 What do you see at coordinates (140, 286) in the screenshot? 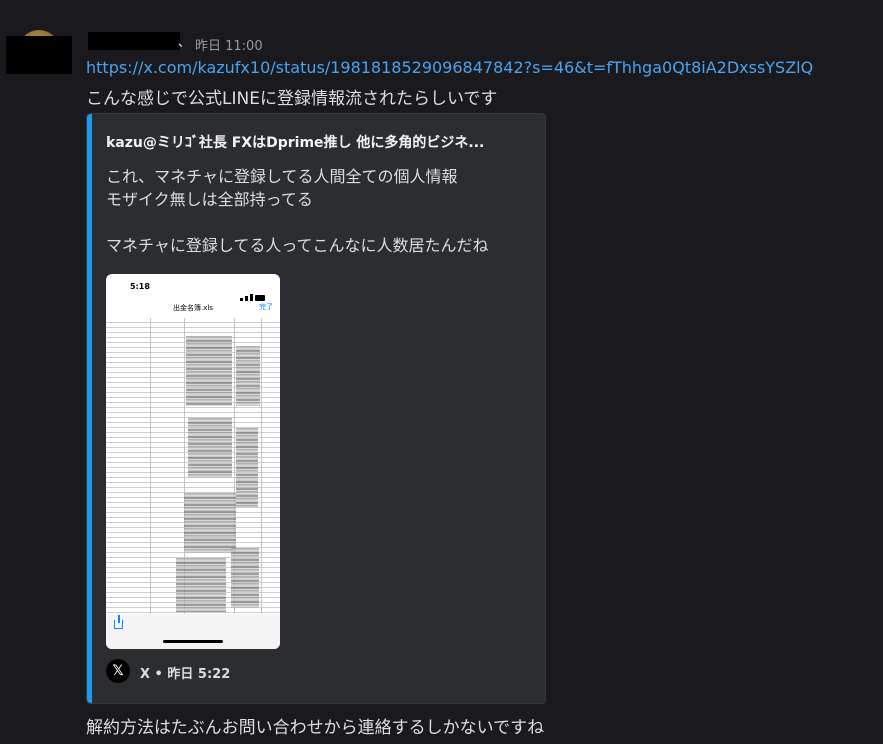
I see `phone-clock: 5:18` at bounding box center [140, 286].